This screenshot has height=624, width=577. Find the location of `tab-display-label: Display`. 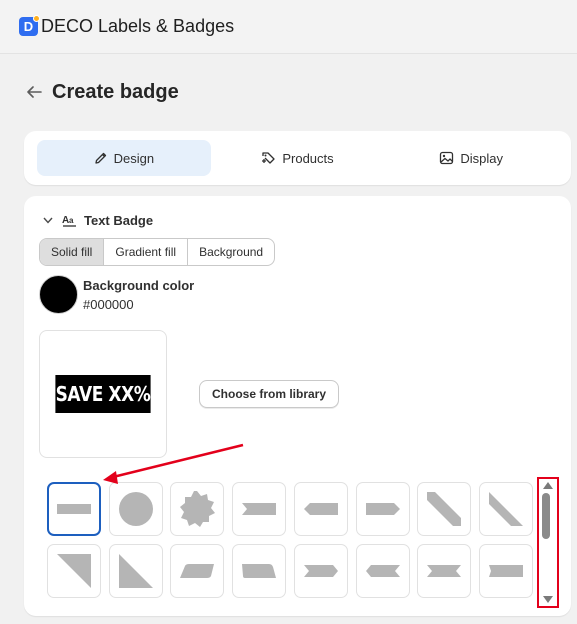

tab-display-label: Display is located at coordinates (481, 158).